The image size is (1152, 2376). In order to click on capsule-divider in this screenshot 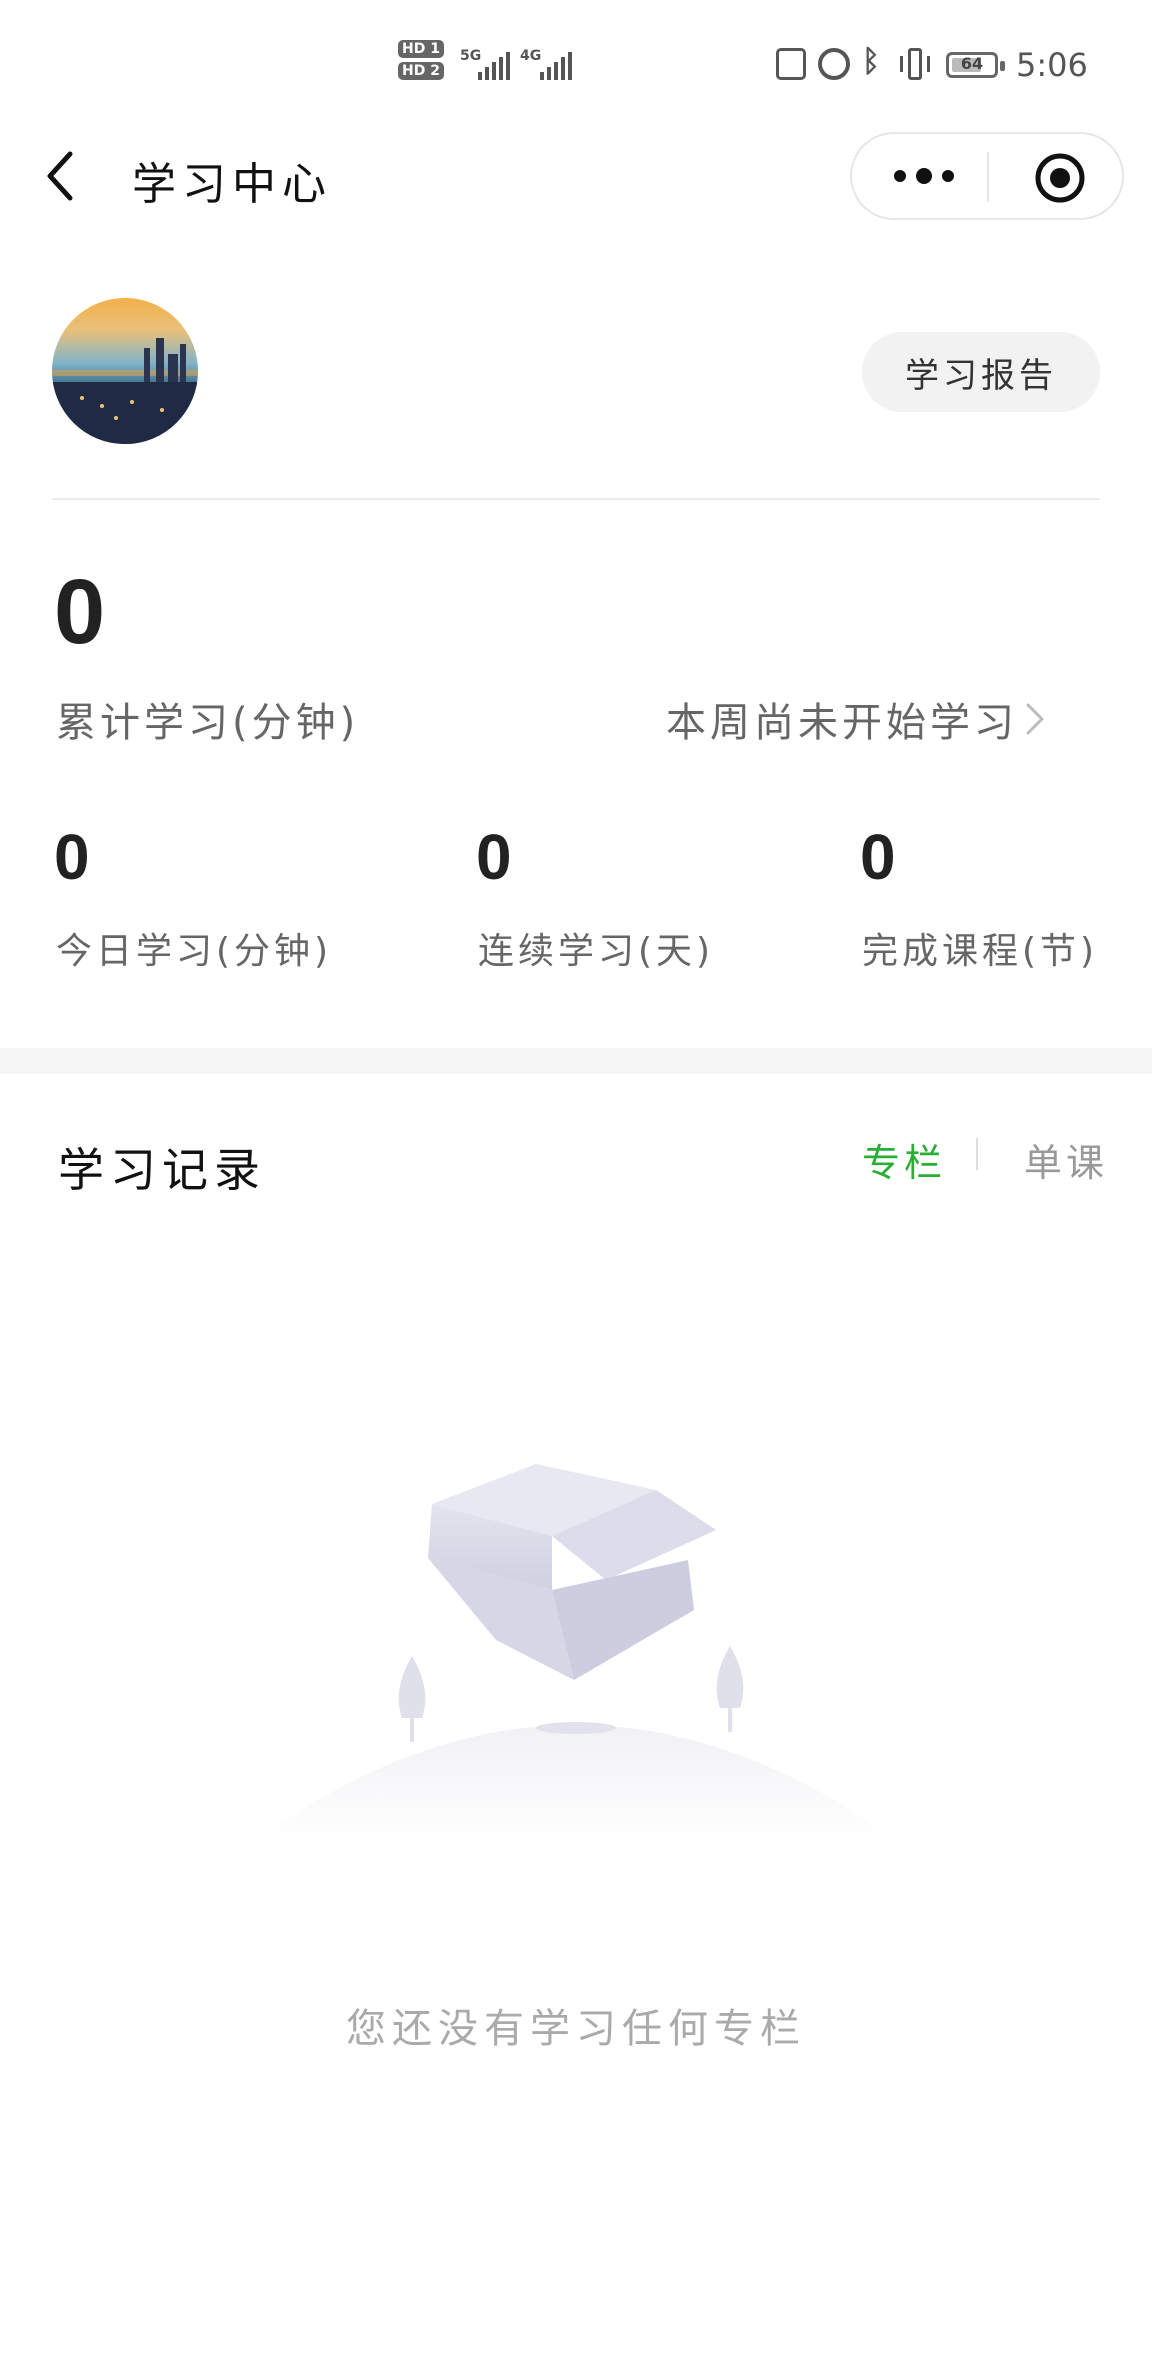, I will do `click(988, 177)`.